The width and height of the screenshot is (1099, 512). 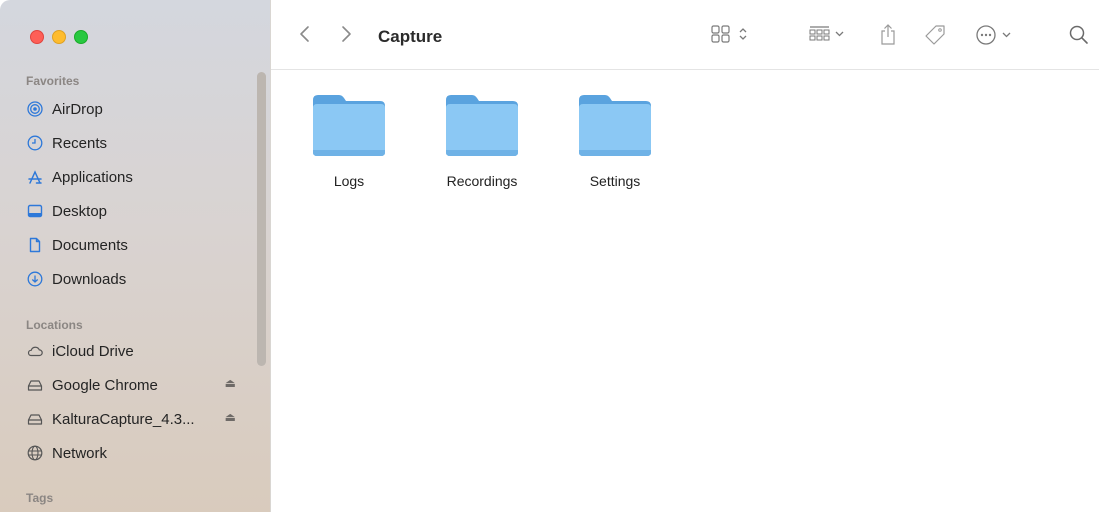 I want to click on sidebar-section-locations: Locations, so click(x=54, y=325).